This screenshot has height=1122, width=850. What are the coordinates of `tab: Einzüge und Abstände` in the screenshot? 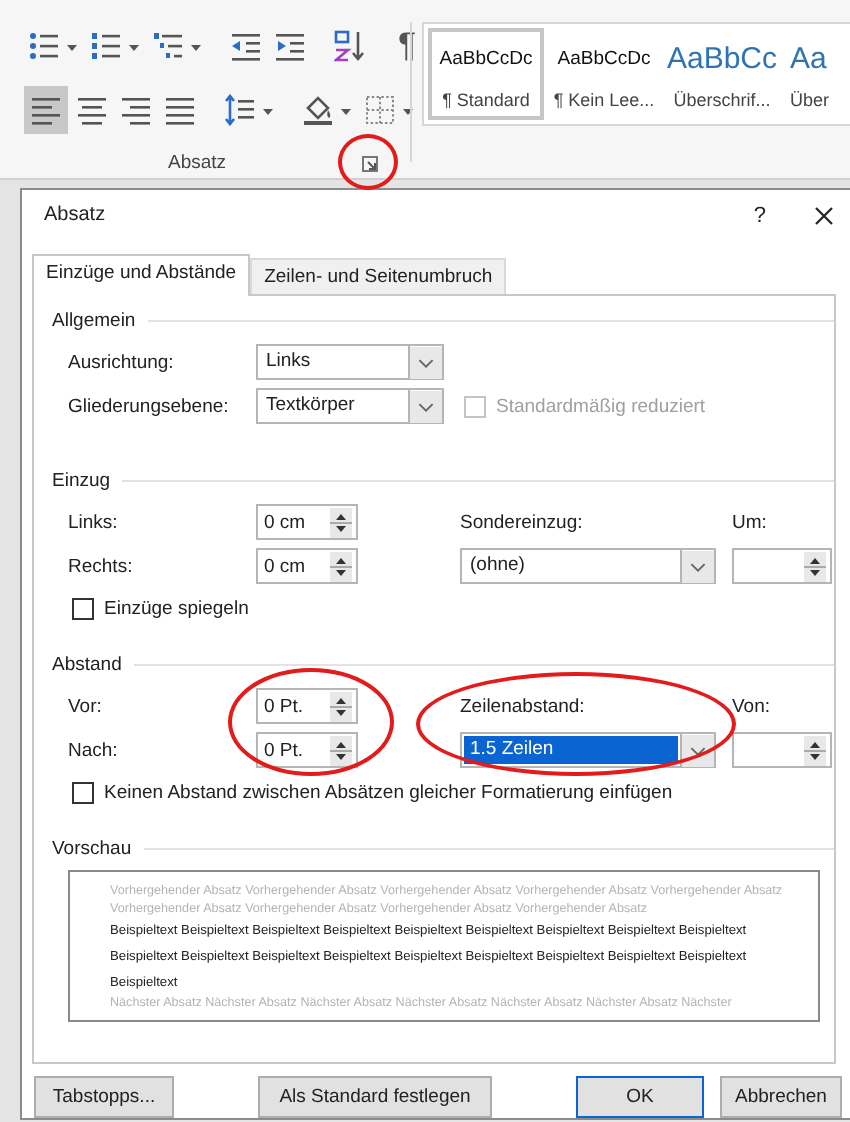 It's located at (141, 275).